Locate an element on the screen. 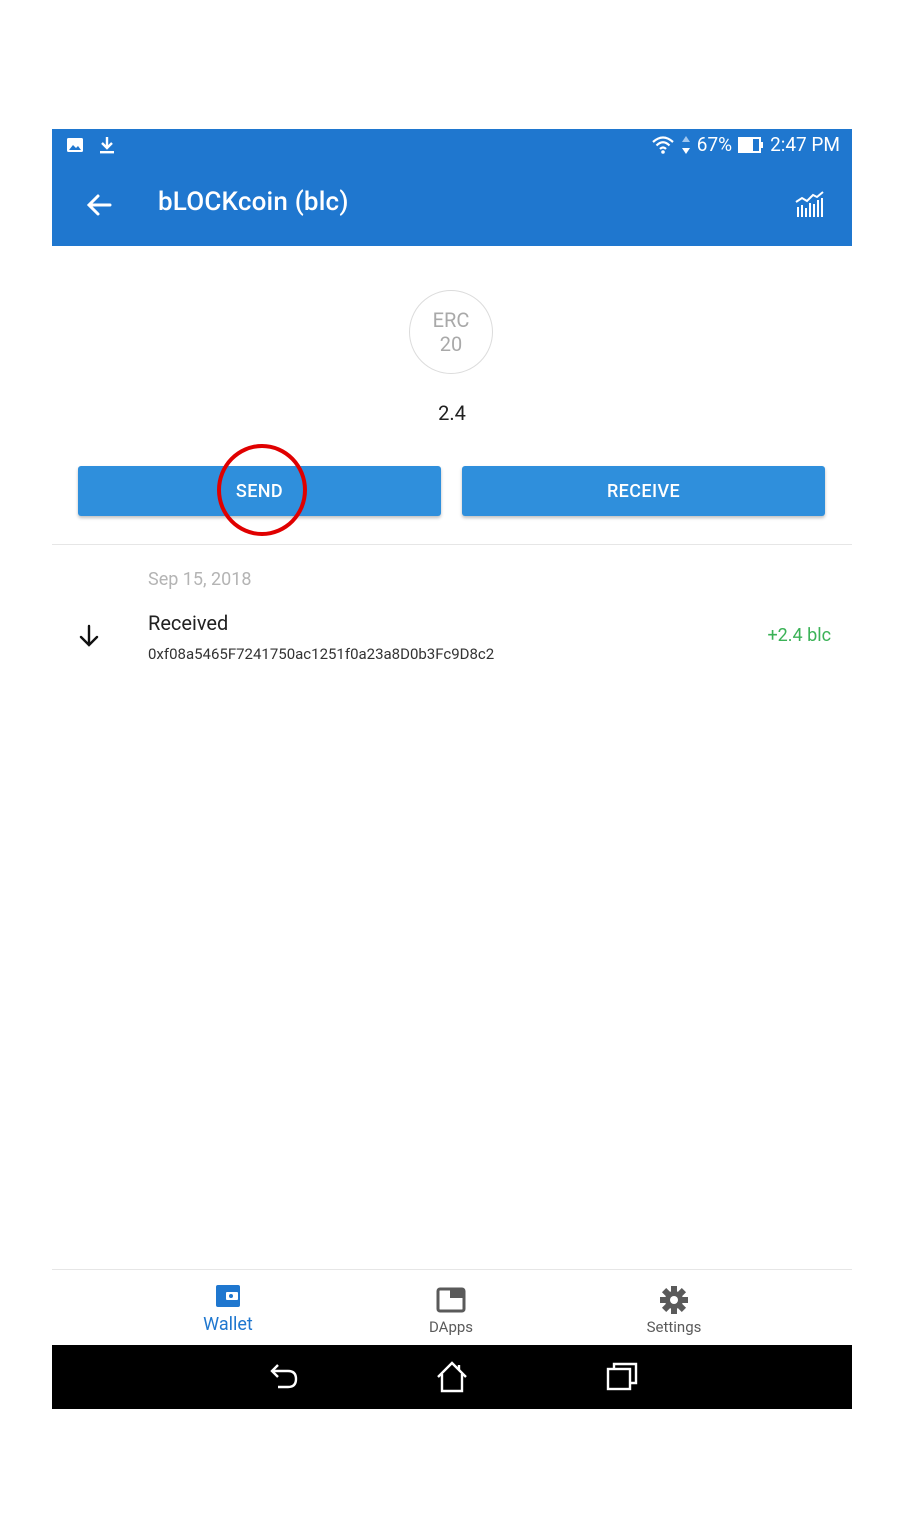  back-arrow-icon is located at coordinates (100, 205).